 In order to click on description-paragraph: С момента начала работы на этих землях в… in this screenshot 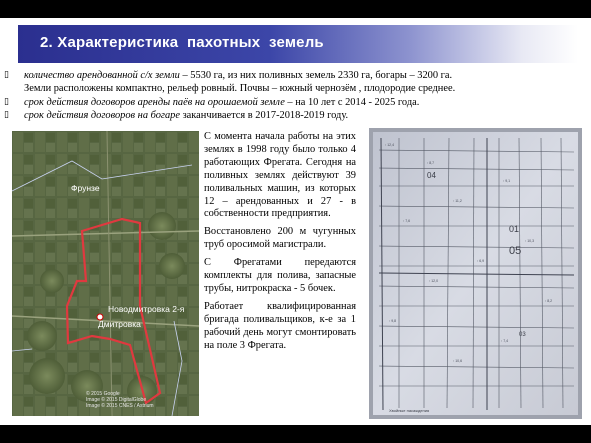, I will do `click(280, 175)`.